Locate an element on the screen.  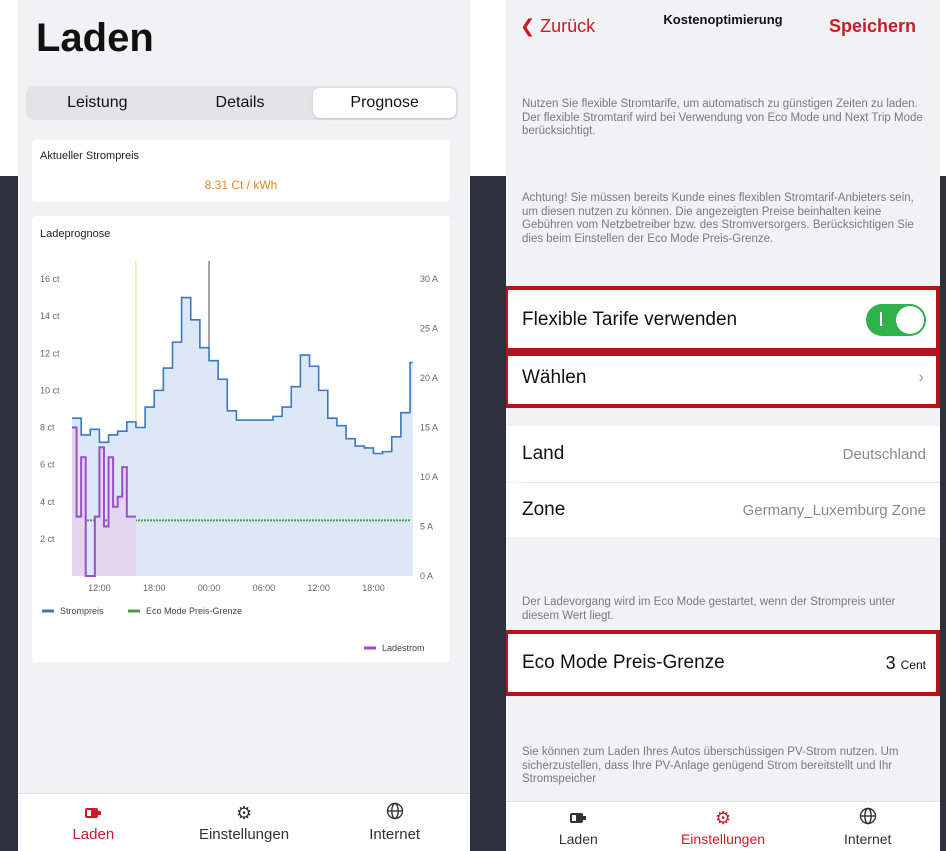
x-tick-label: 06:00 is located at coordinates (264, 588).